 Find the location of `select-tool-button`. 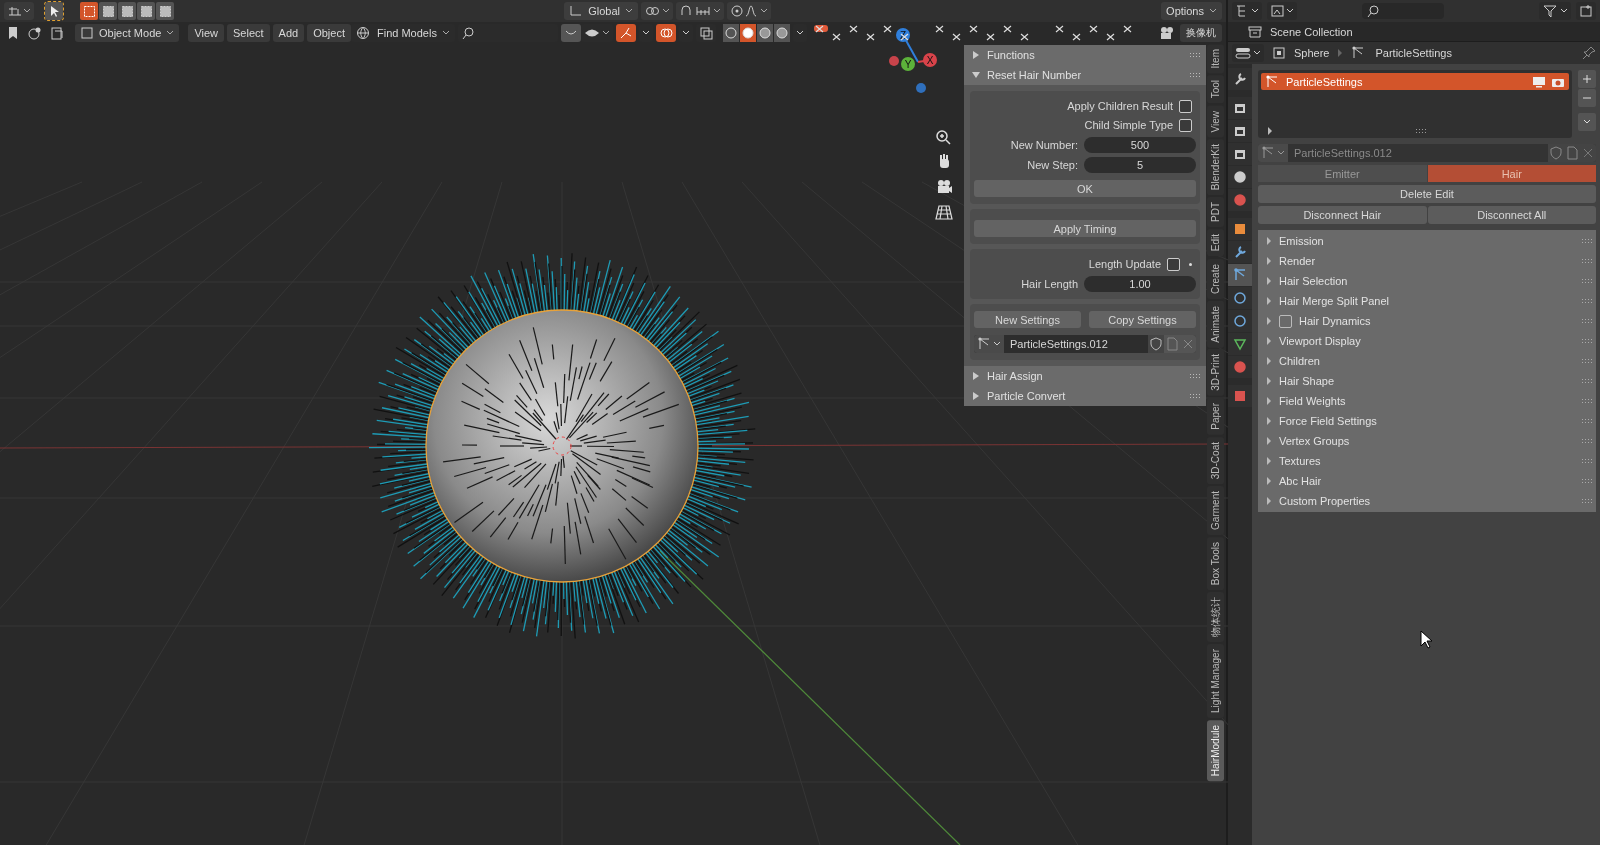

select-tool-button is located at coordinates (54, 11).